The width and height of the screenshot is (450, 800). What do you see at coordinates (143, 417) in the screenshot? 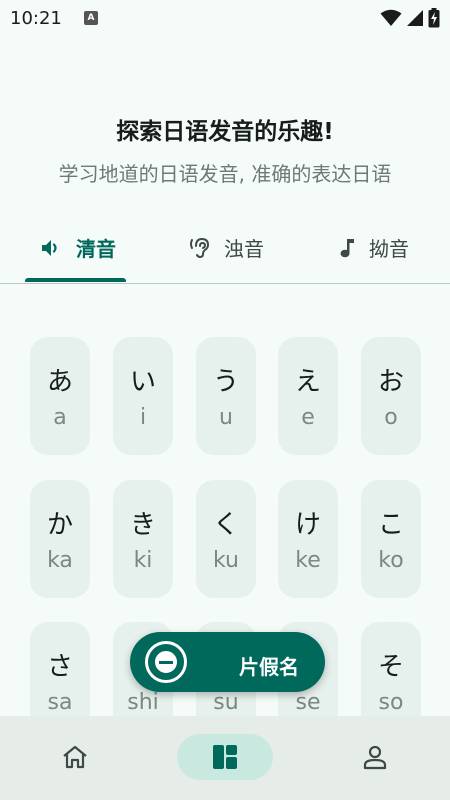
I see `kana-romaji: i` at bounding box center [143, 417].